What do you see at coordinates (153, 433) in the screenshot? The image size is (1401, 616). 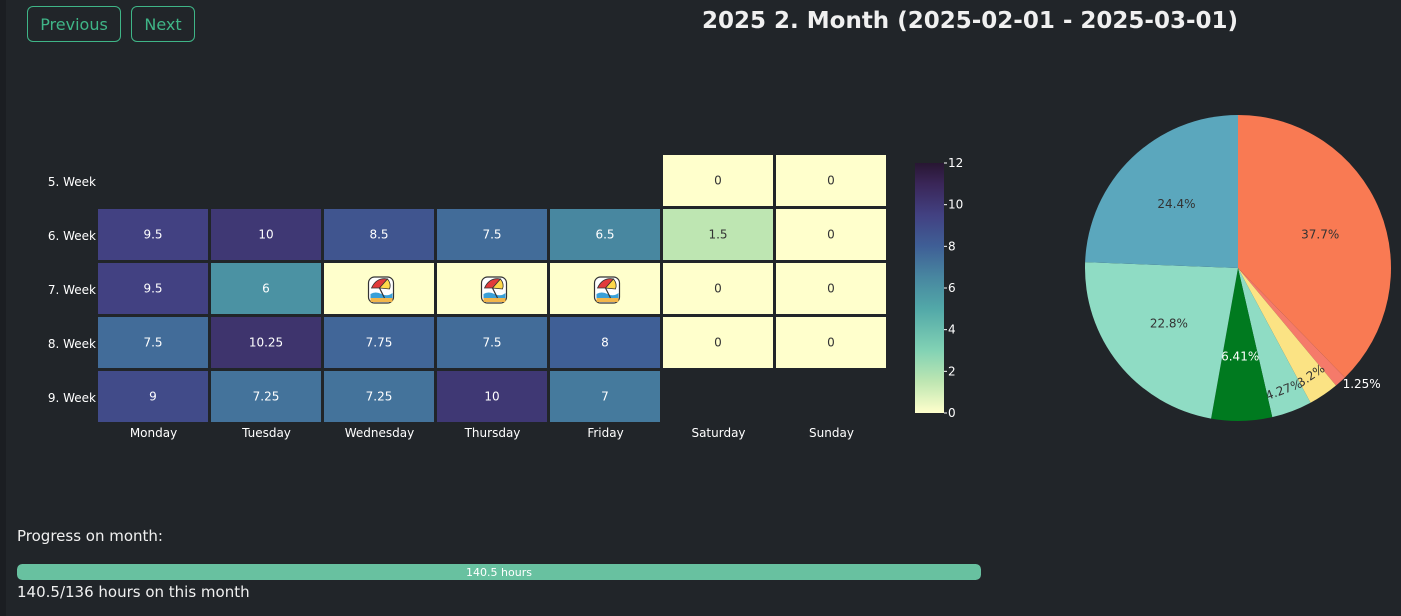 I see `heatmap-column-label: Monday` at bounding box center [153, 433].